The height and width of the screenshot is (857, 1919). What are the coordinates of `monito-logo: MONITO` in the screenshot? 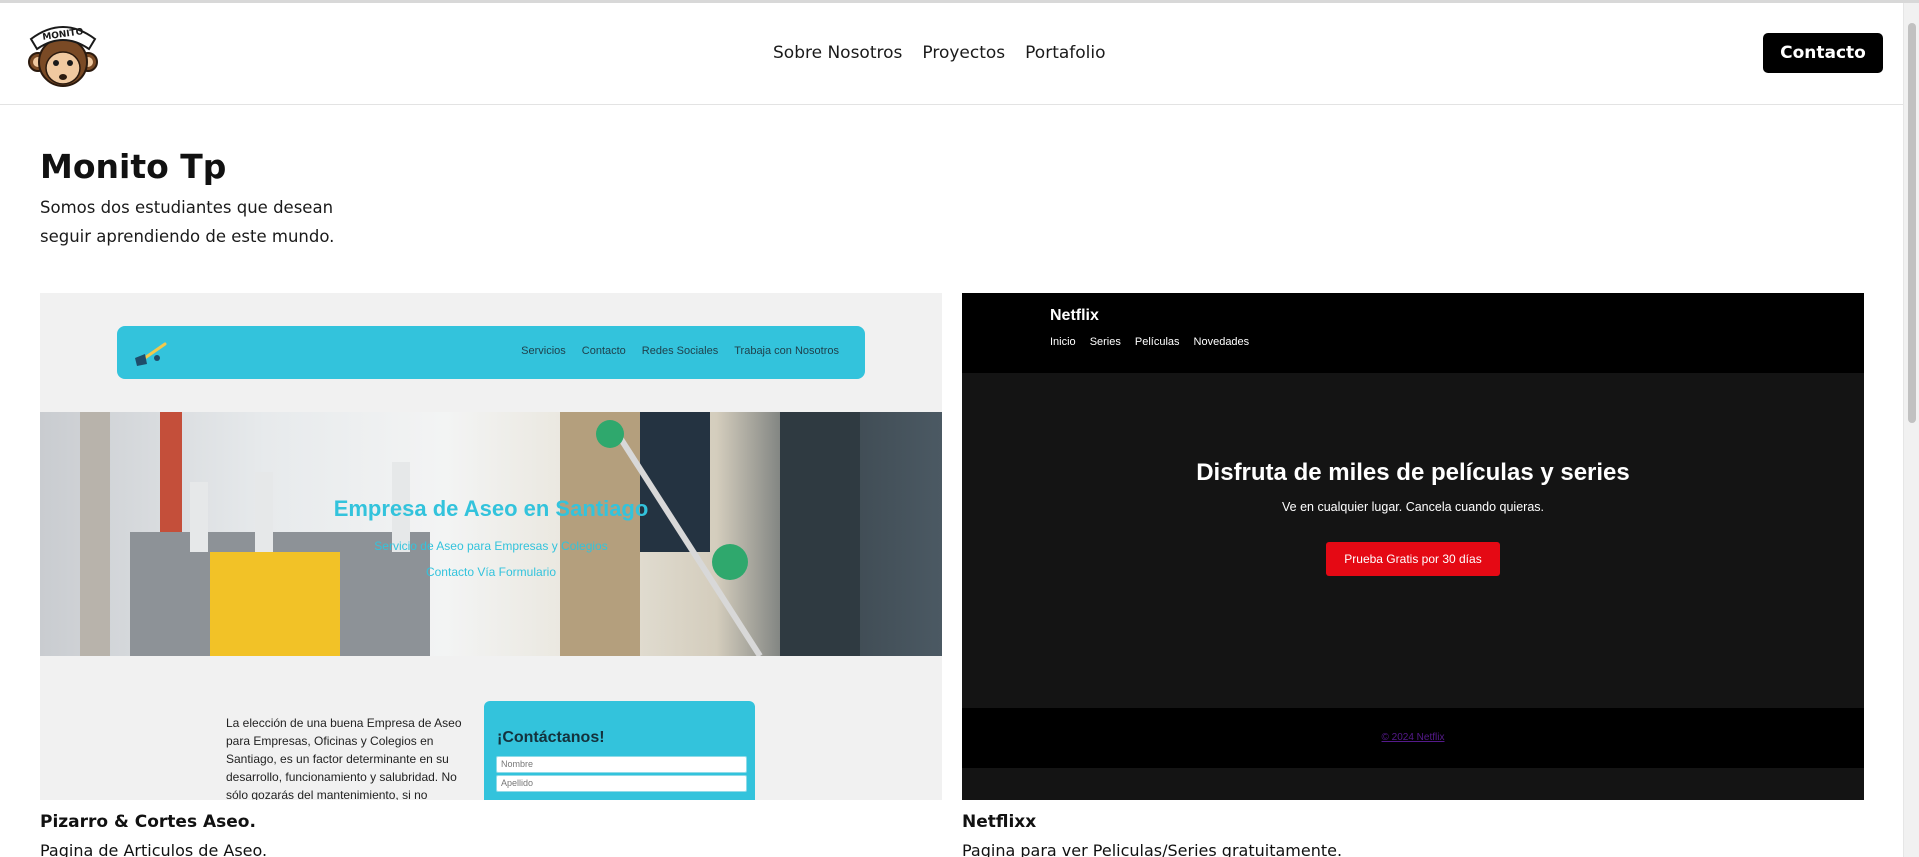 It's located at (63, 54).